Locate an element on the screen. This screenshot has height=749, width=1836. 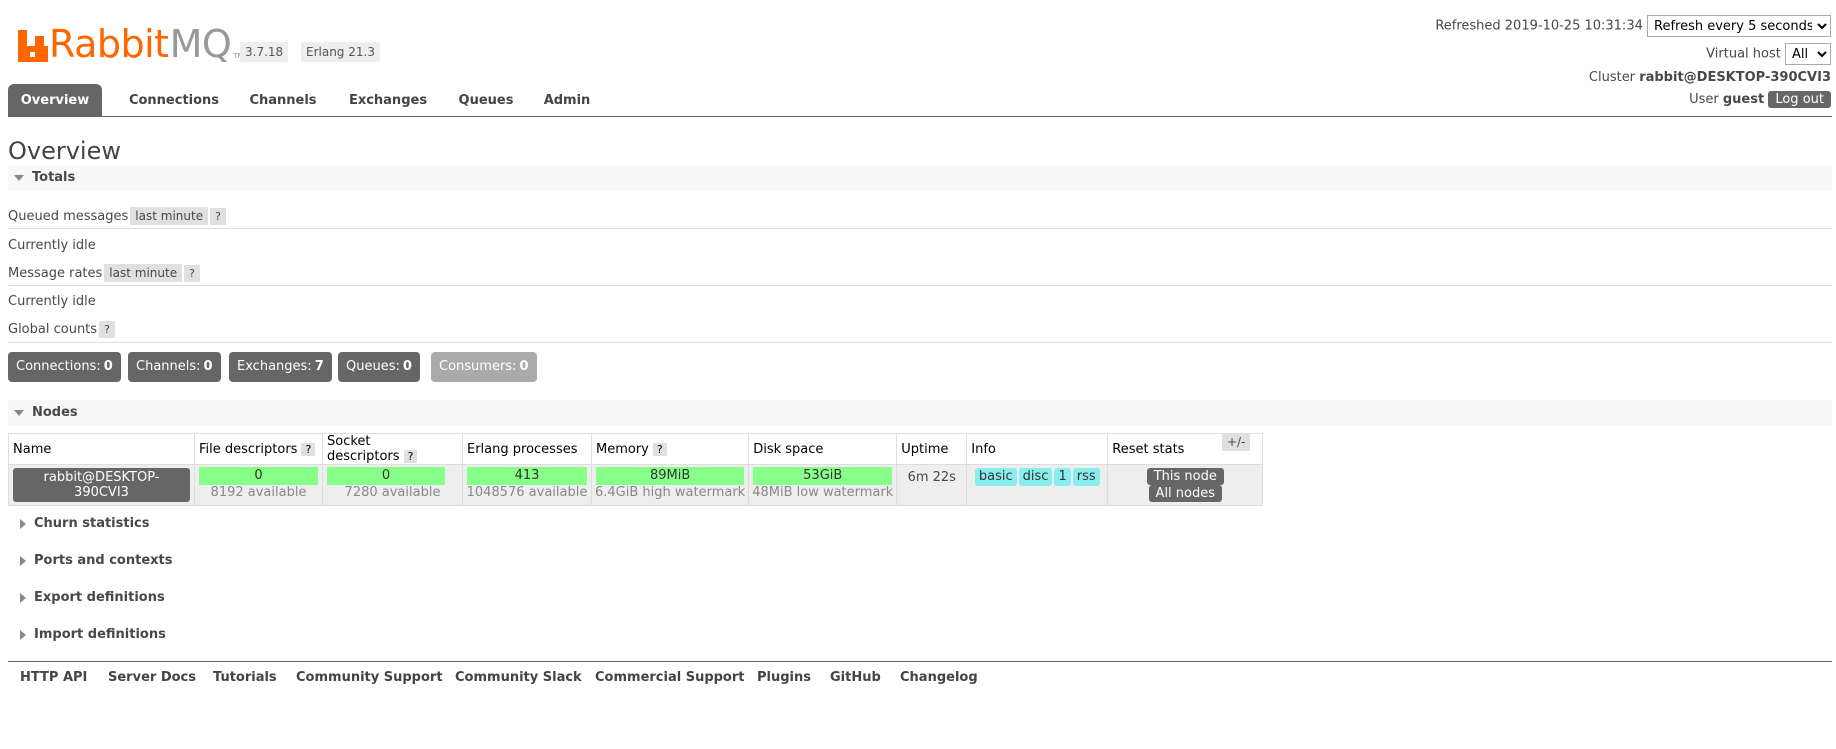
col-info: Info is located at coordinates (1037, 449).